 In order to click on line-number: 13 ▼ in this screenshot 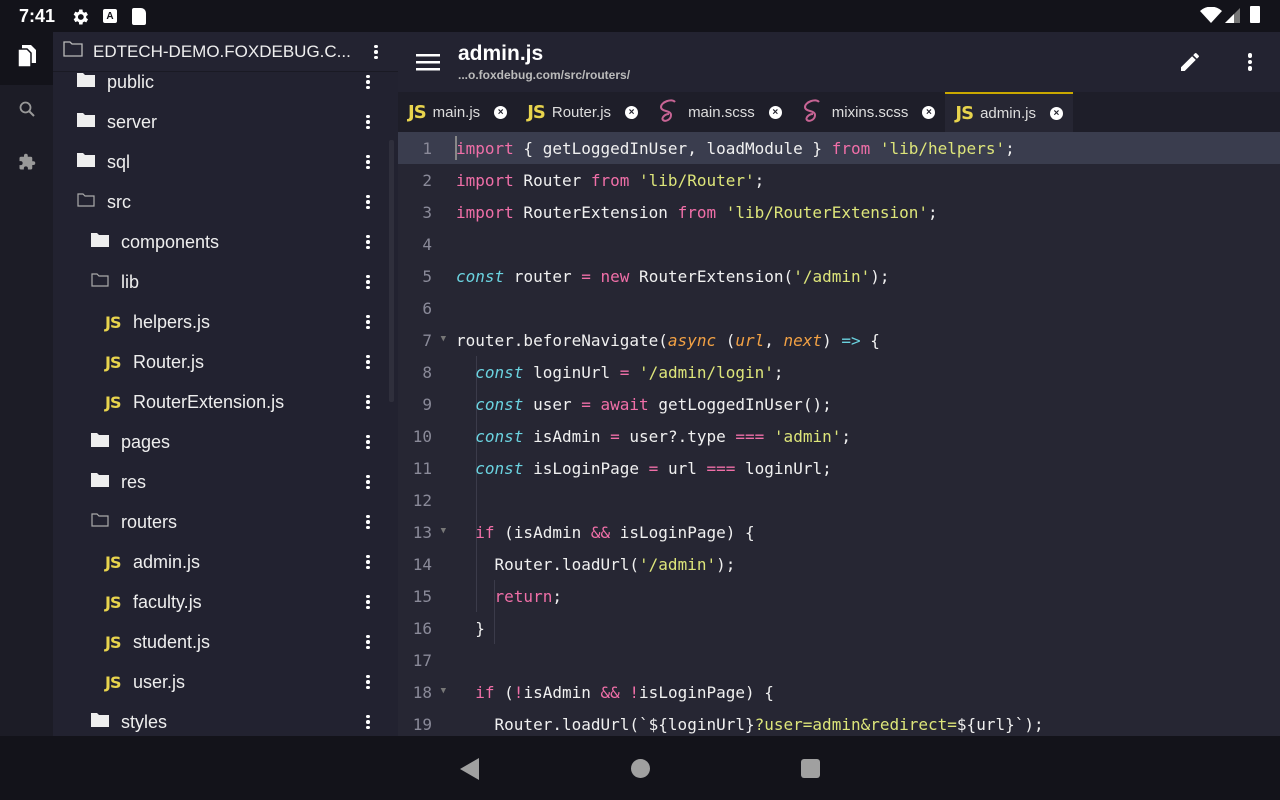, I will do `click(427, 532)`.